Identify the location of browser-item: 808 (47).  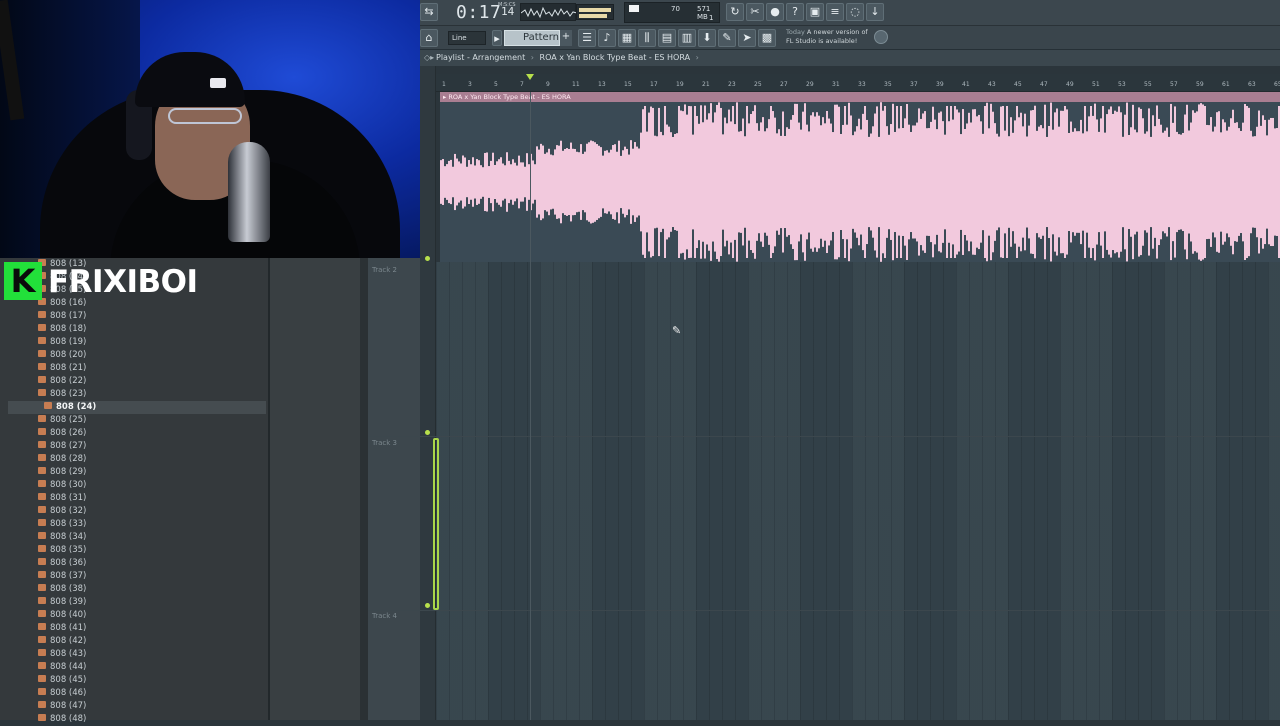
(62, 706).